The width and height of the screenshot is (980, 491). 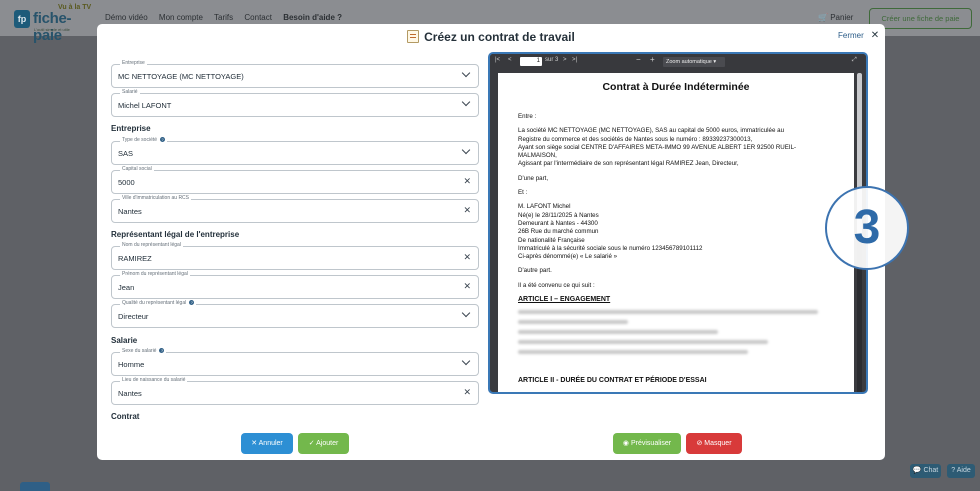 I want to click on doc-line: MALMAISON,, so click(x=537, y=156).